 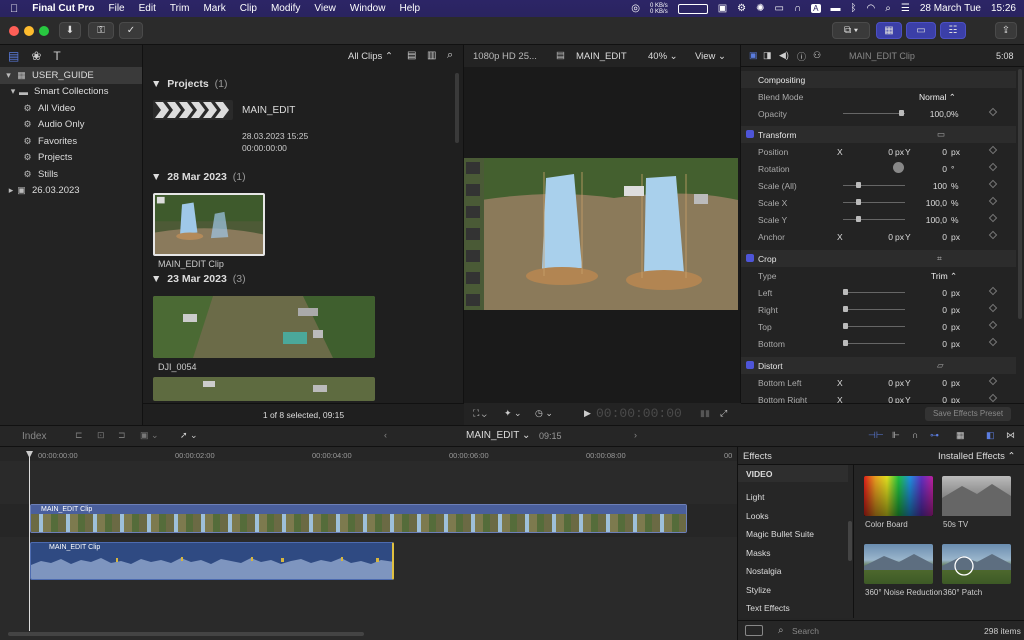 What do you see at coordinates (968, 414) in the screenshot?
I see `save-effects-preset-button: Save Effects Preset` at bounding box center [968, 414].